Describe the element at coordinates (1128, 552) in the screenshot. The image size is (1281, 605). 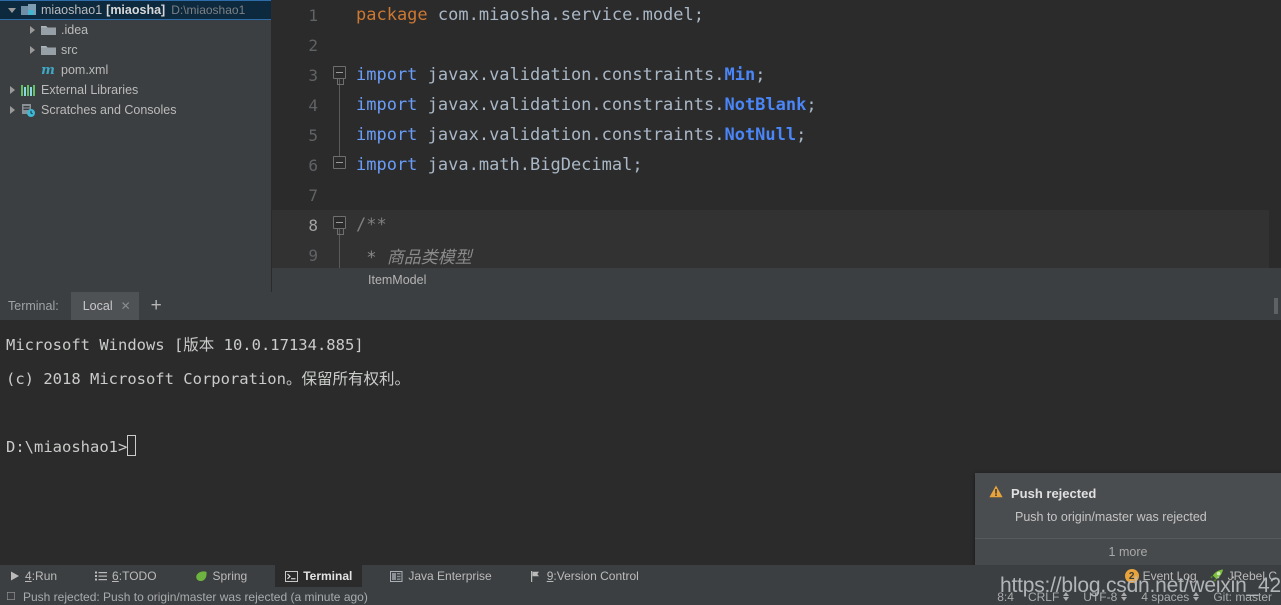
I see `notification-more-link: 1 more` at that location.